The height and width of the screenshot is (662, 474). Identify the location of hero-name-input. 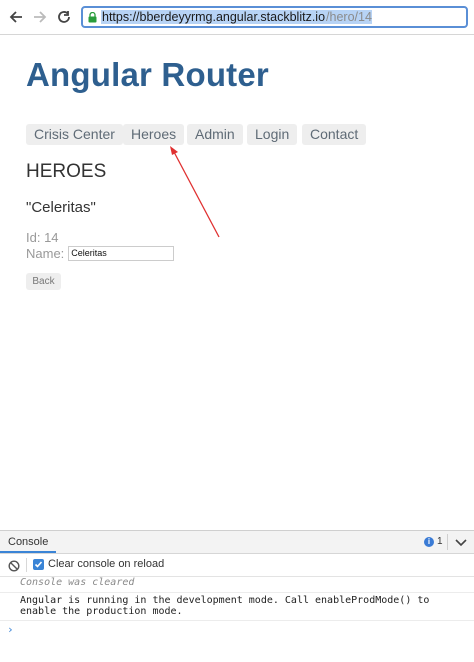
(121, 253).